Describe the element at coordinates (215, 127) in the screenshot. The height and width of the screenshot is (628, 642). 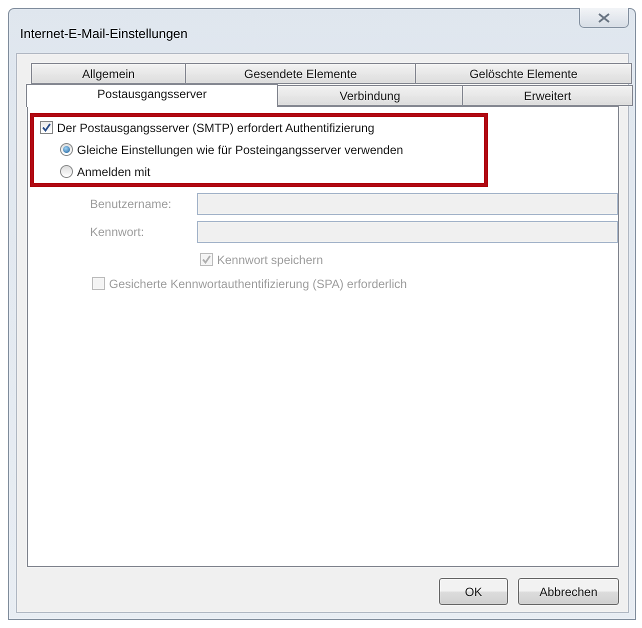
I see `checkbox-label: Der Postausgangsserver (SMTP) erfordert Authentifizierung` at that location.